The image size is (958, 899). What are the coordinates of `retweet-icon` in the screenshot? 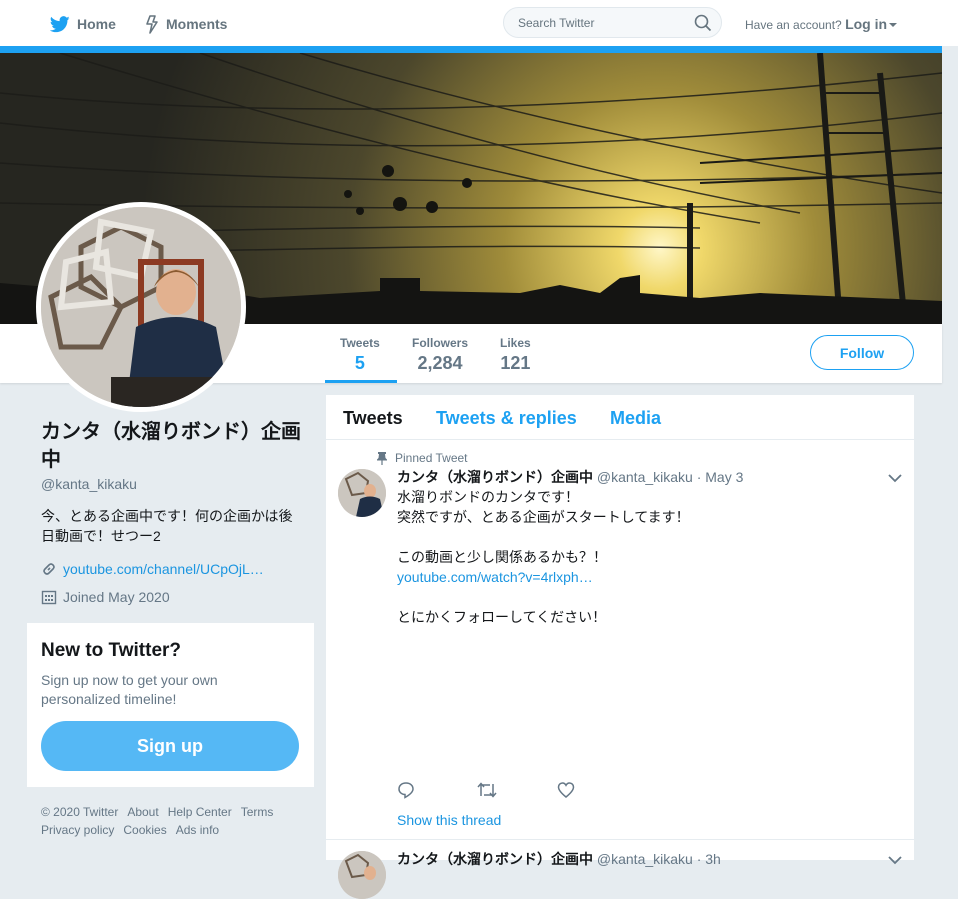 It's located at (487, 790).